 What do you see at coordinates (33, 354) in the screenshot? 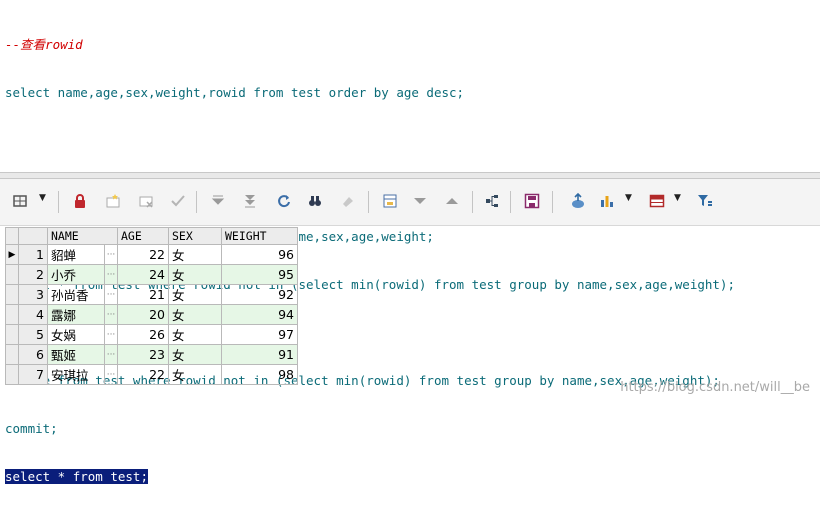
I see `row-number: 6` at bounding box center [33, 354].